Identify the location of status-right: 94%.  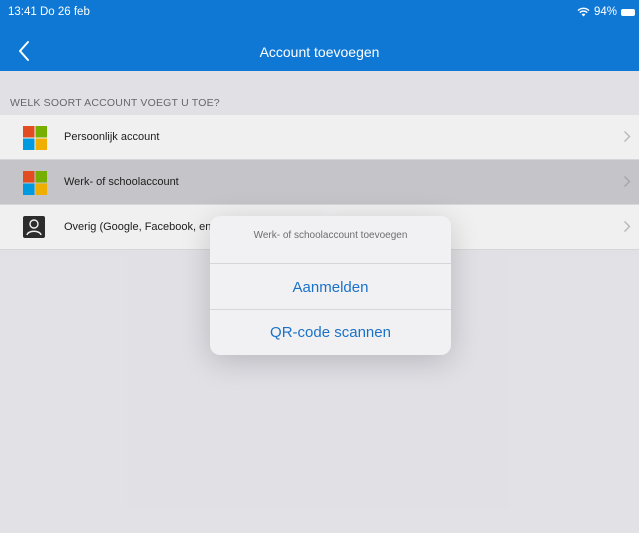
(606, 12).